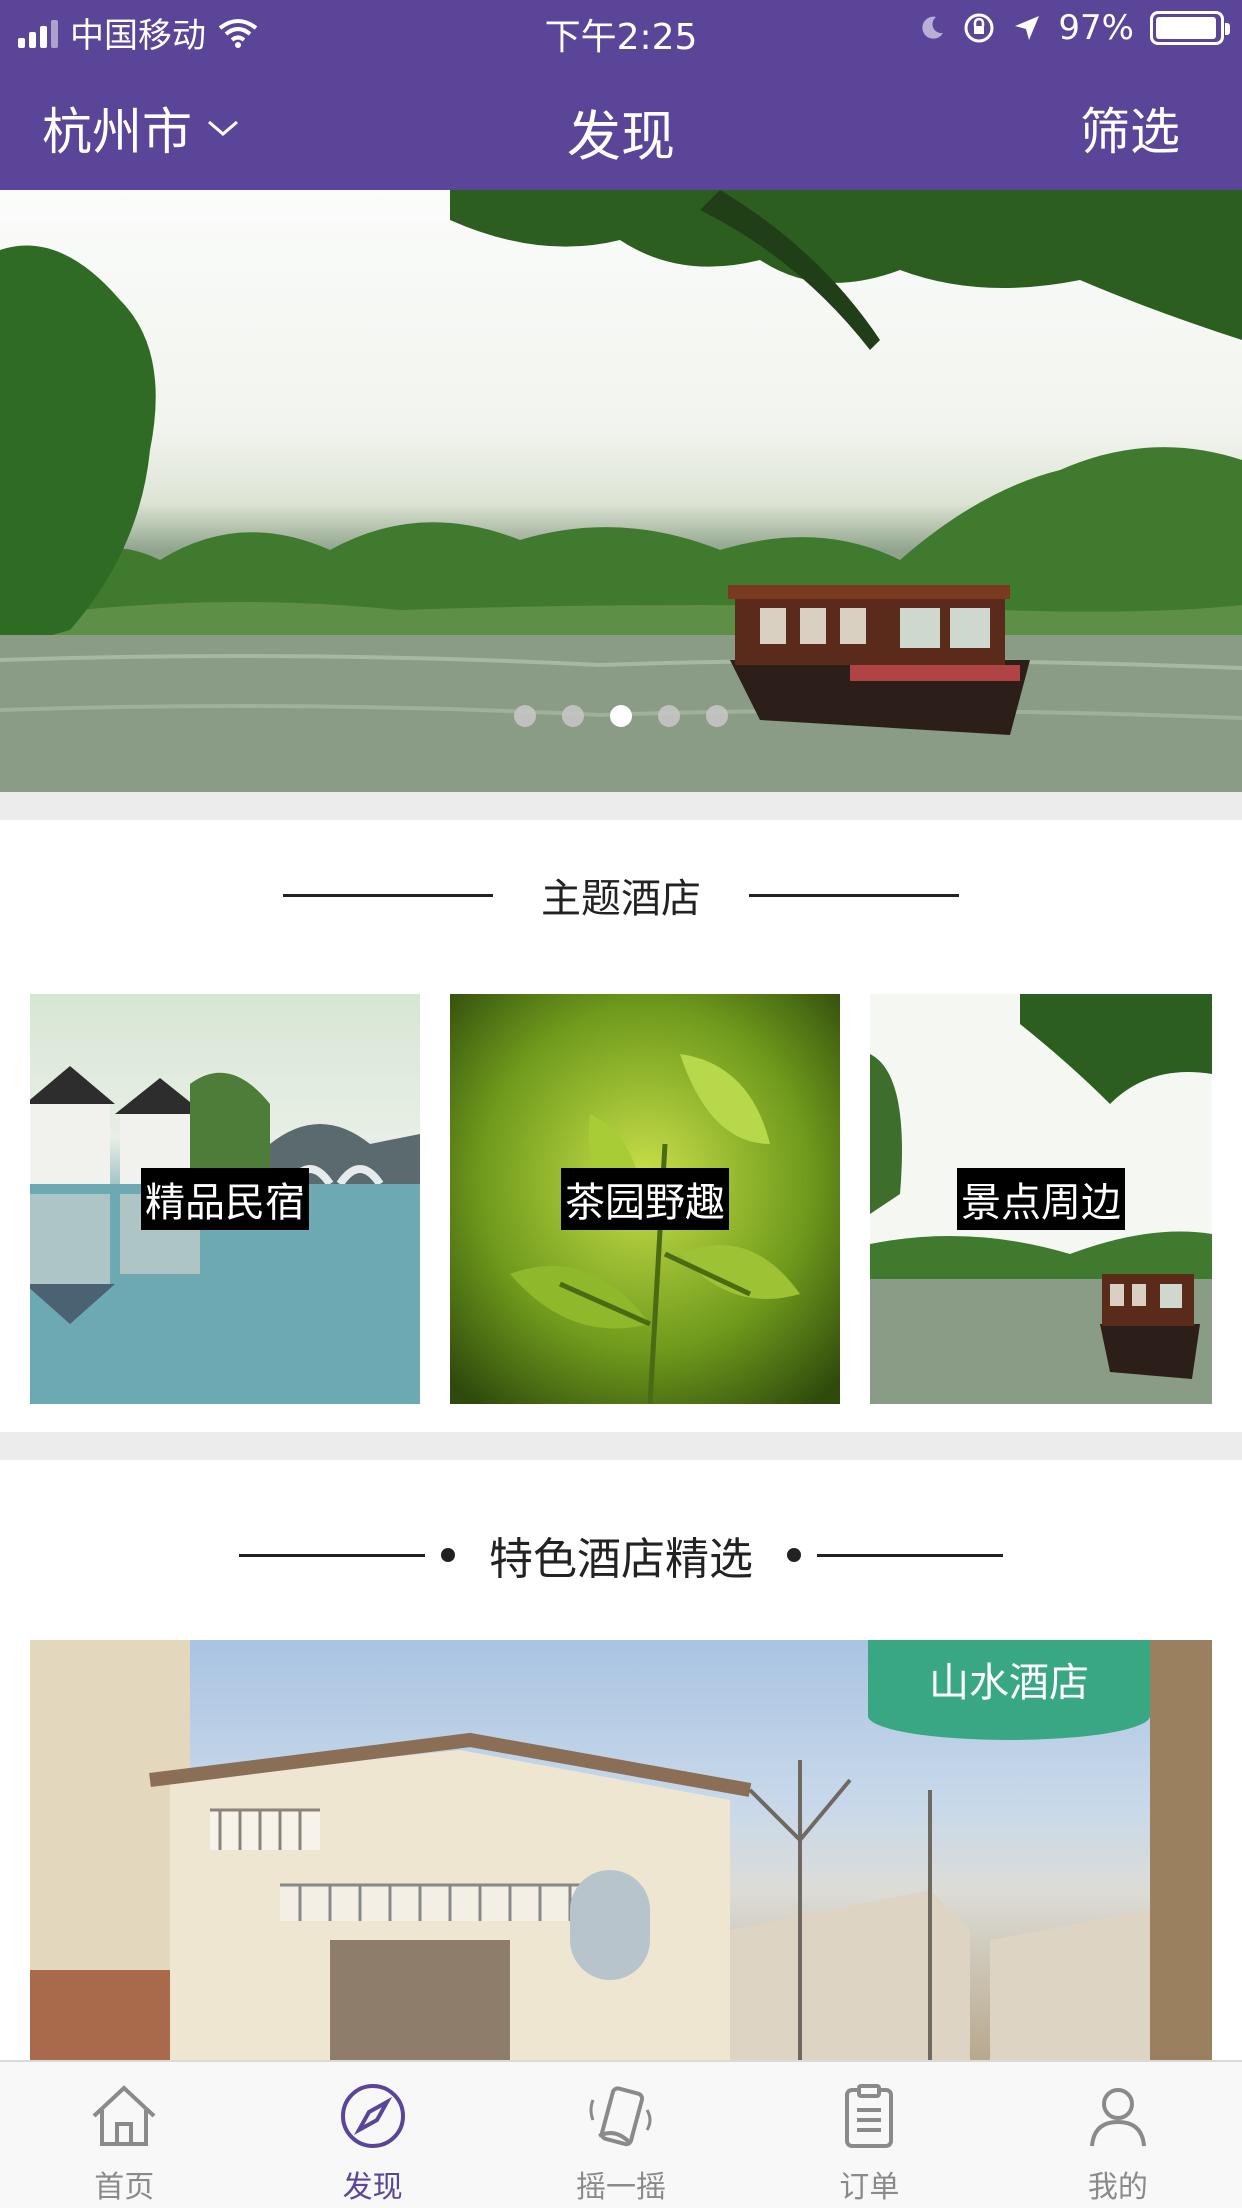 The height and width of the screenshot is (2208, 1242). What do you see at coordinates (869, 2187) in the screenshot?
I see `tab-label: 订单` at bounding box center [869, 2187].